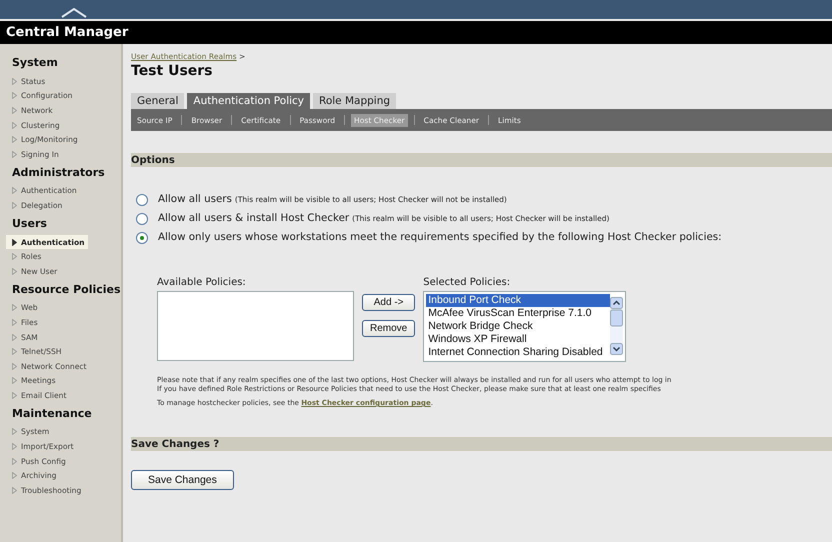 Image resolution: width=832 pixels, height=542 pixels. Describe the element at coordinates (518, 352) in the screenshot. I see `list-item: Internet Connection Sharing Disabled` at that location.